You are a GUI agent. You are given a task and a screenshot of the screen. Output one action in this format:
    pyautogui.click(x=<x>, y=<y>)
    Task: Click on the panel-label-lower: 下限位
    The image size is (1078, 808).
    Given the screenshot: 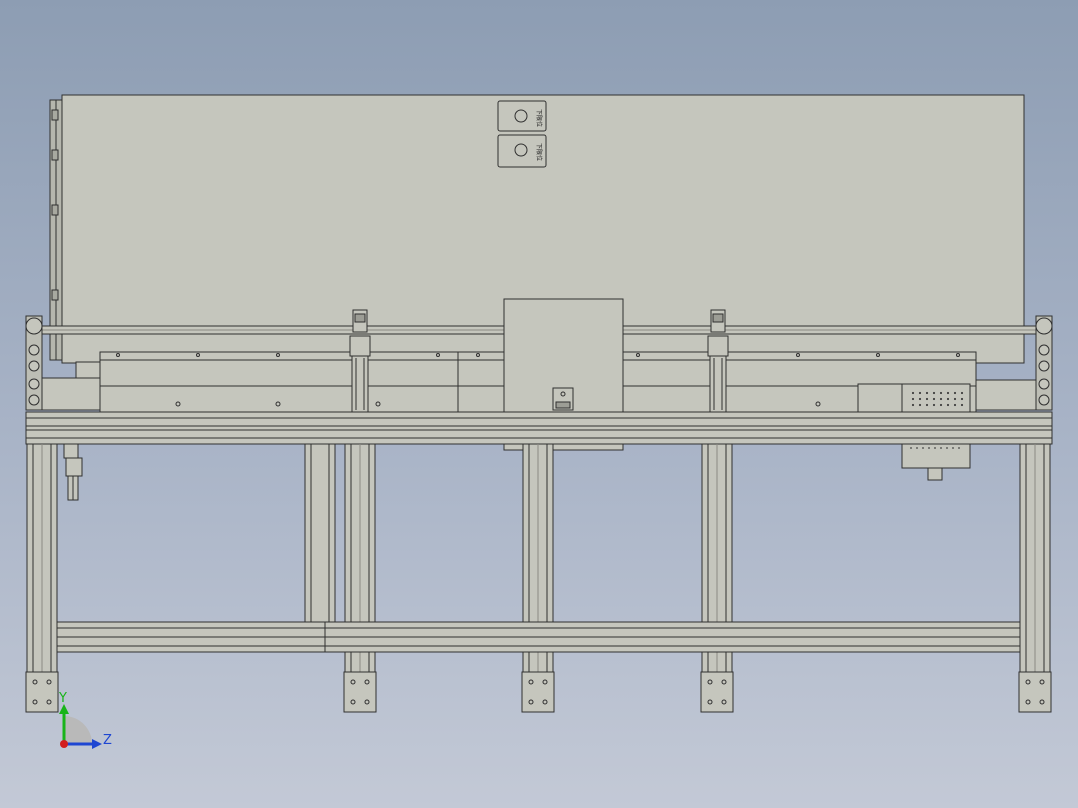 What is the action you would take?
    pyautogui.click(x=539, y=152)
    